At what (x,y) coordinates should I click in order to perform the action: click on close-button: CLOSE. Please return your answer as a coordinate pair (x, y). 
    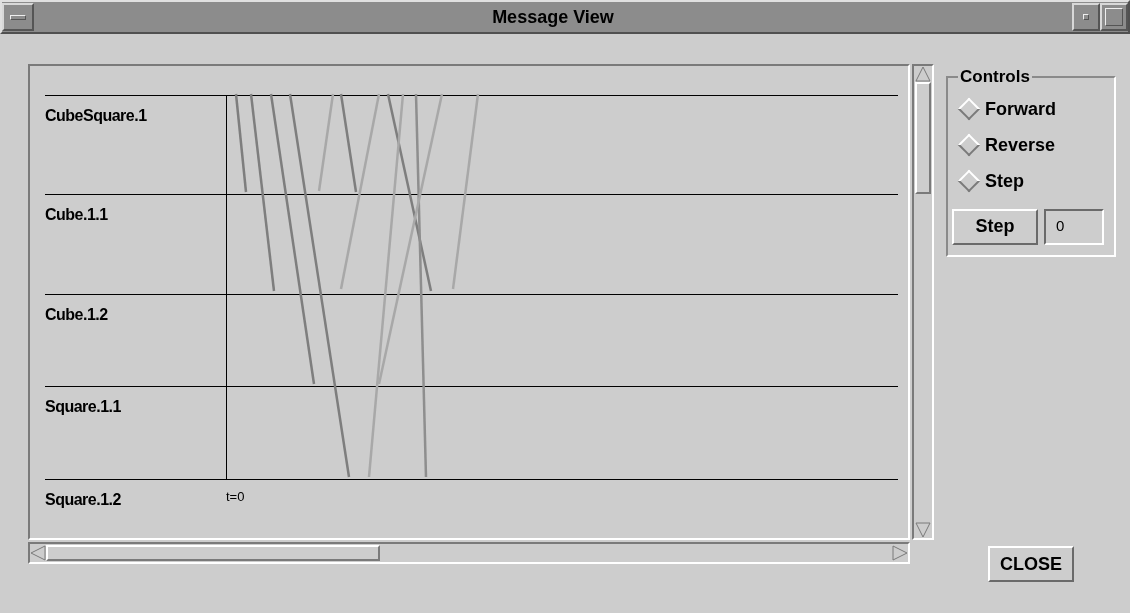
    Looking at the image, I should click on (1031, 564).